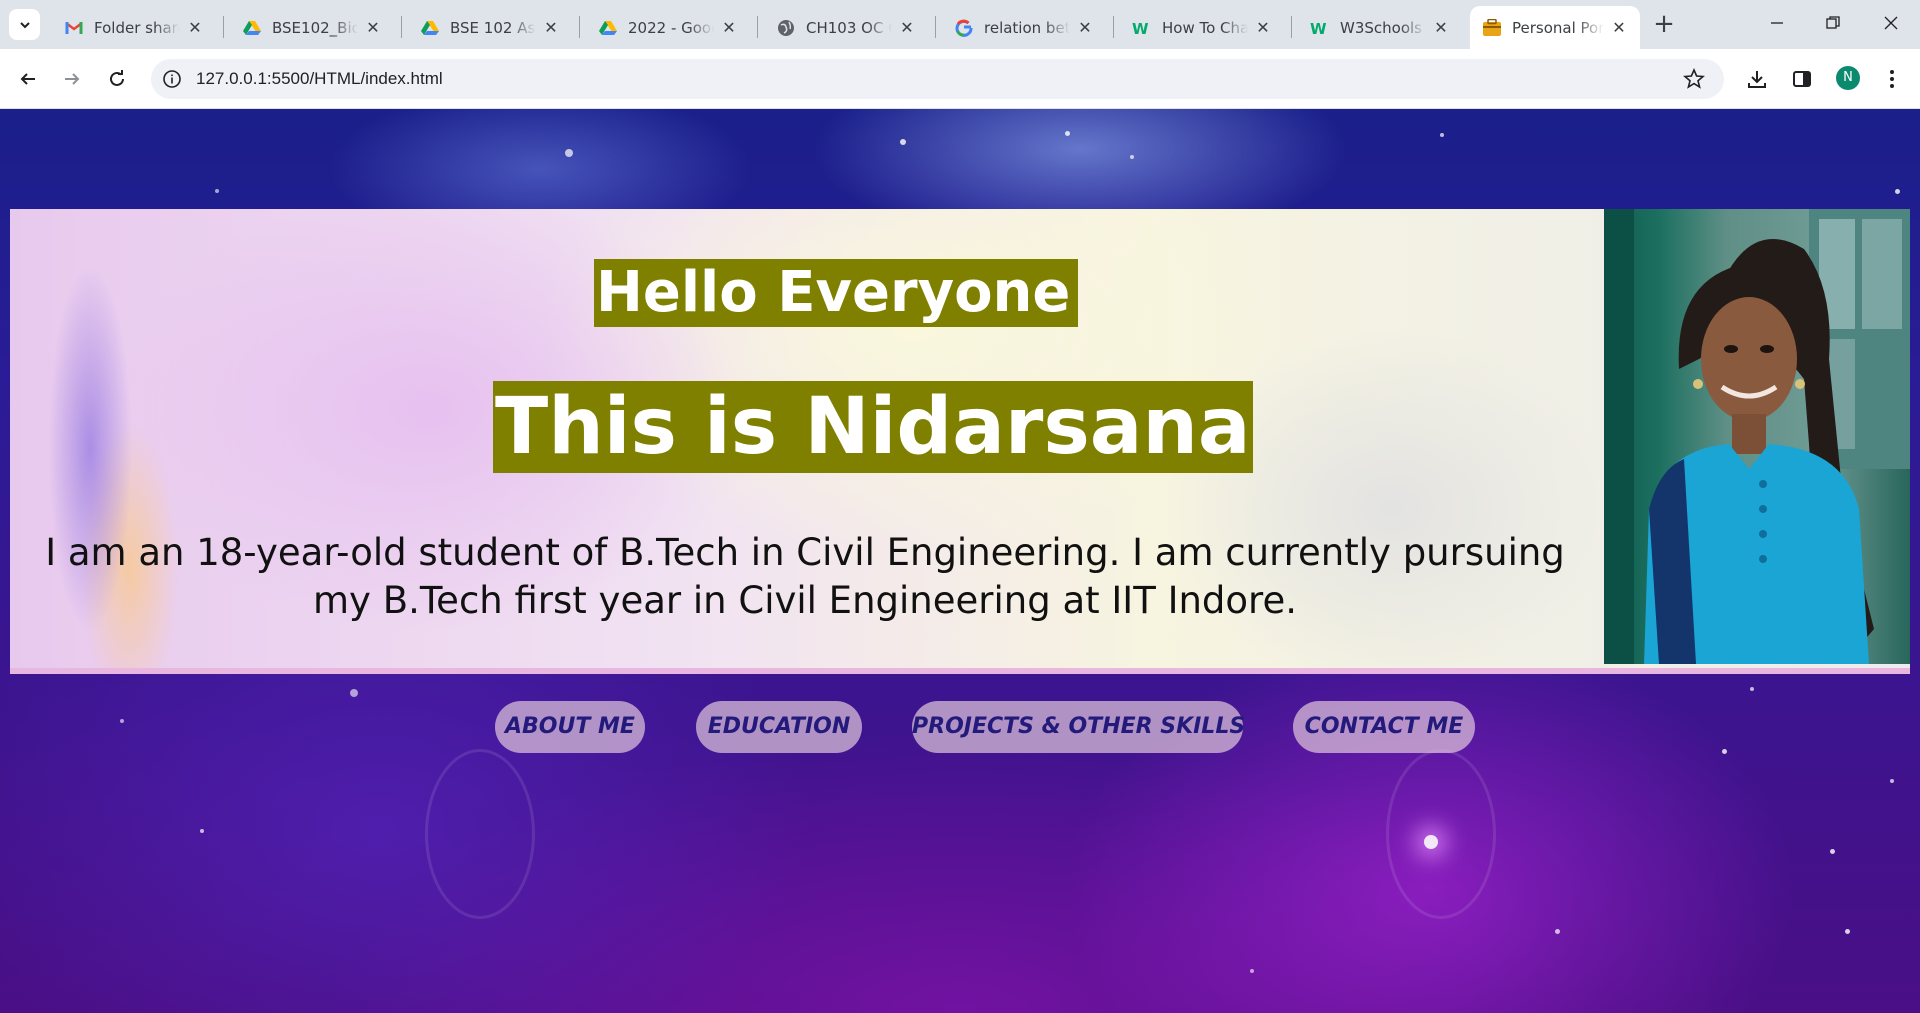 The height and width of the screenshot is (1013, 1920). Describe the element at coordinates (849, 27) in the screenshot. I see `tab-title: CH103 OC CCW` at that location.